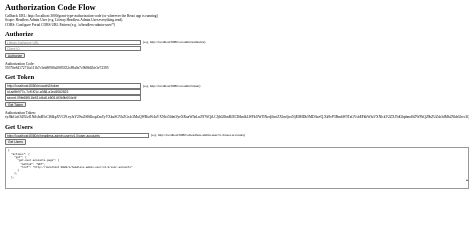 The height and width of the screenshot is (240, 474). I want to click on get-users-button: Get Users, so click(15, 142).